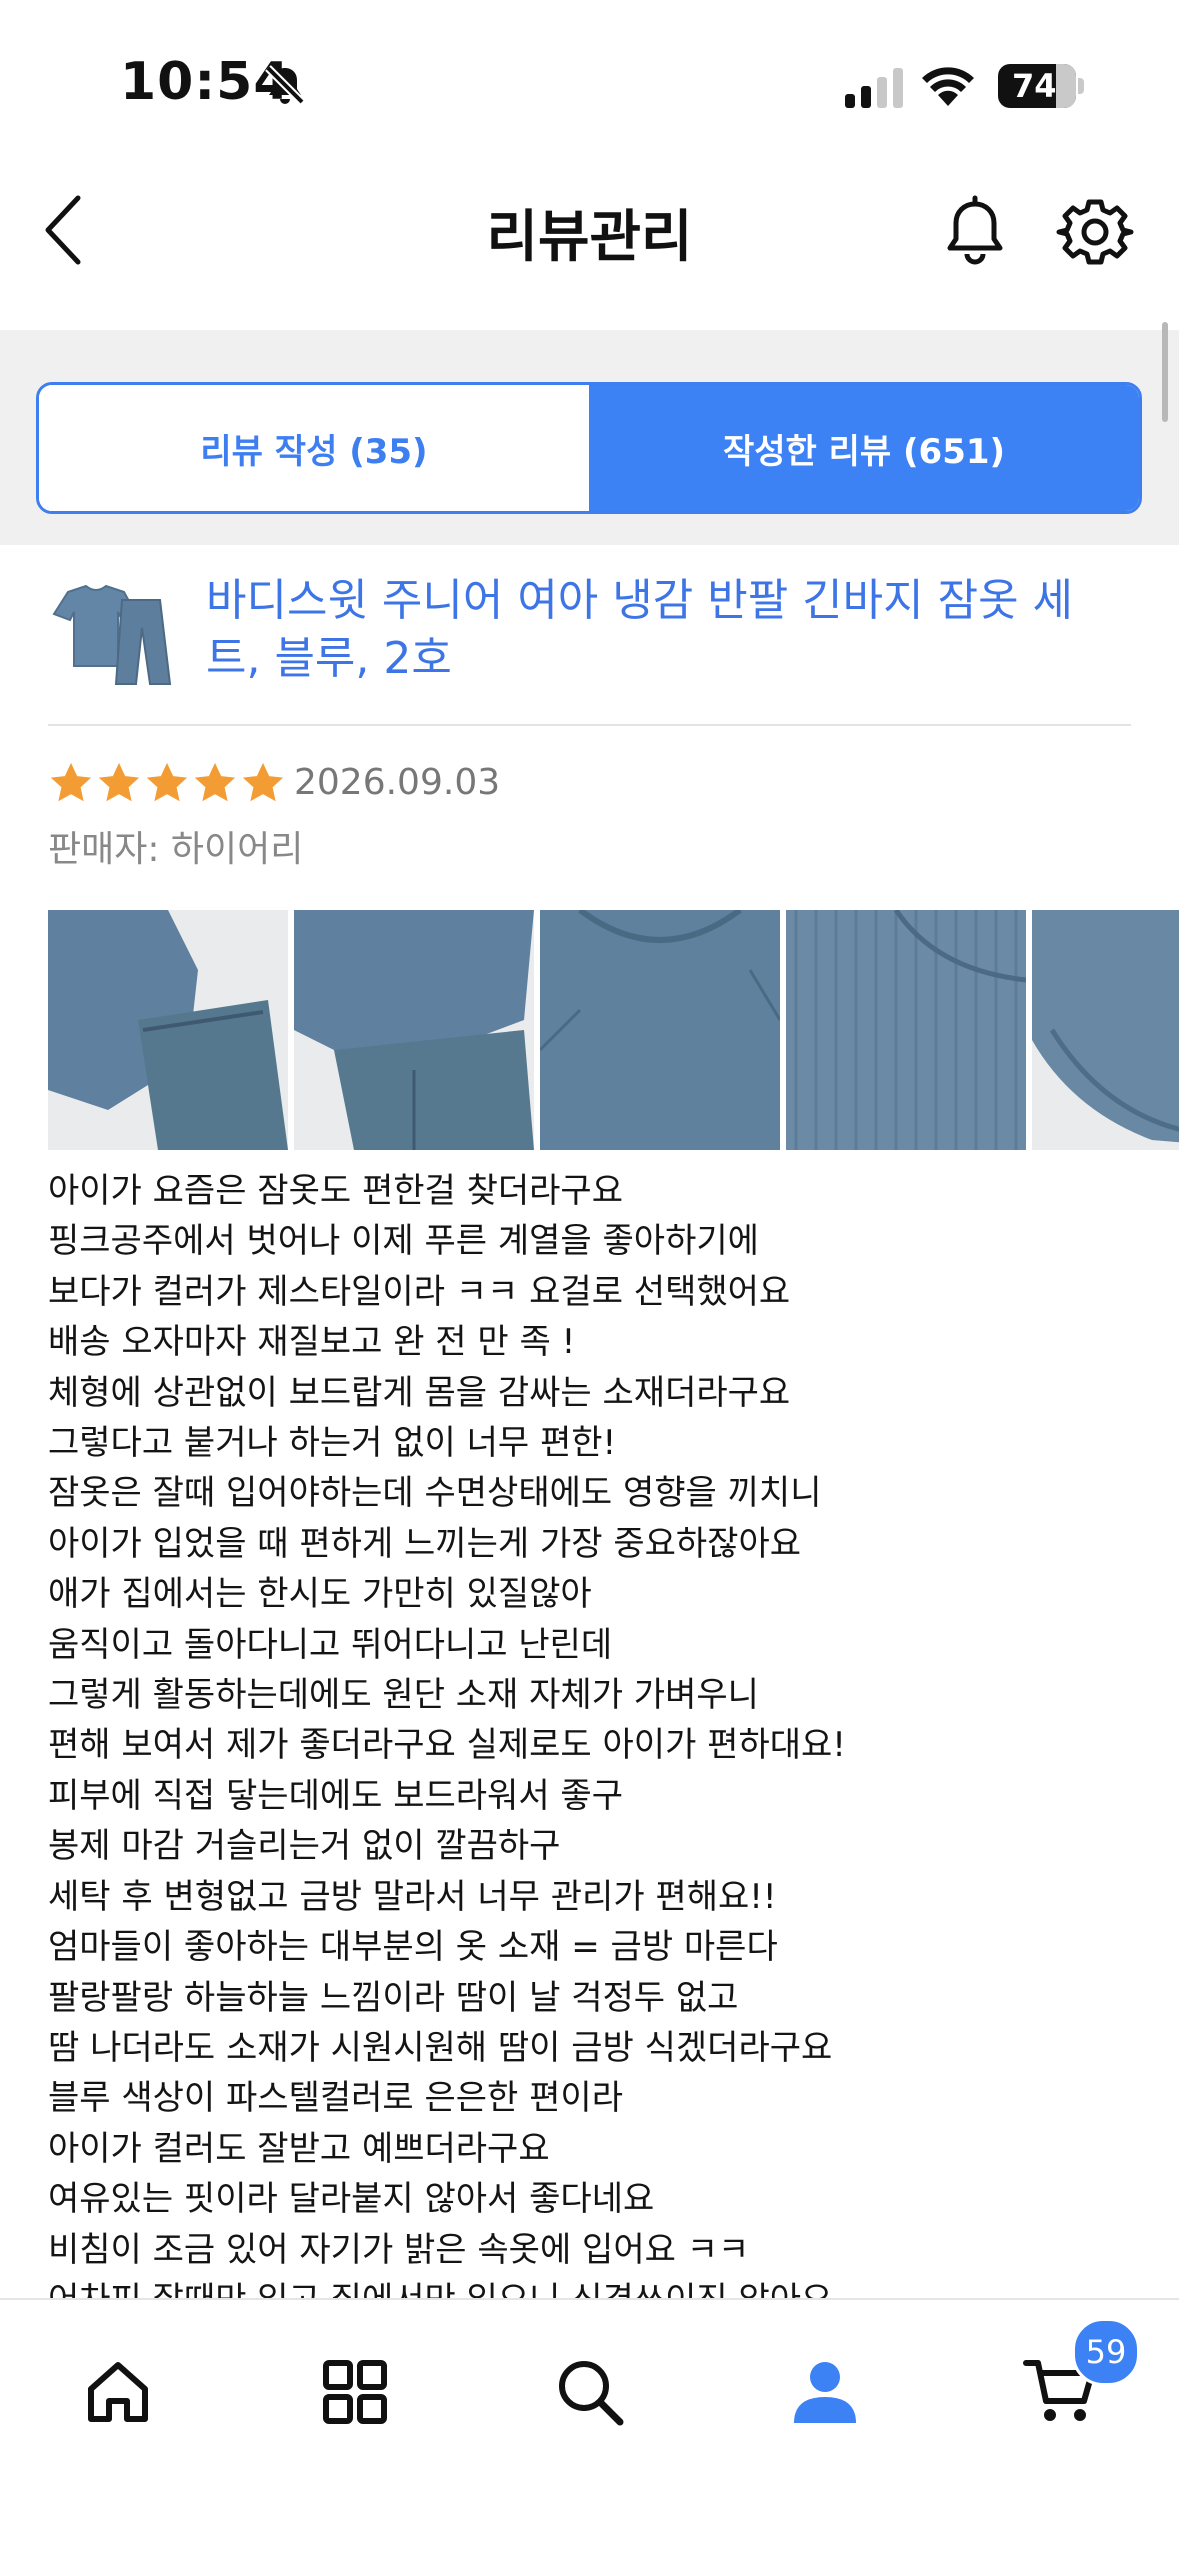 The width and height of the screenshot is (1179, 2558). Describe the element at coordinates (1034, 86) in the screenshot. I see `battery-level: 74` at that location.